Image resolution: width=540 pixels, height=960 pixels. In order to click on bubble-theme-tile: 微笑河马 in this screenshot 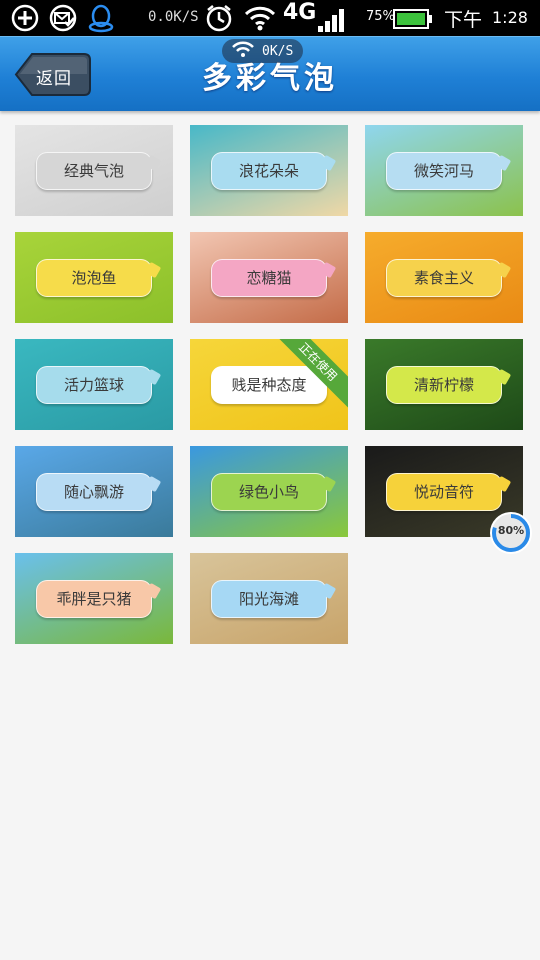, I will do `click(444, 170)`.